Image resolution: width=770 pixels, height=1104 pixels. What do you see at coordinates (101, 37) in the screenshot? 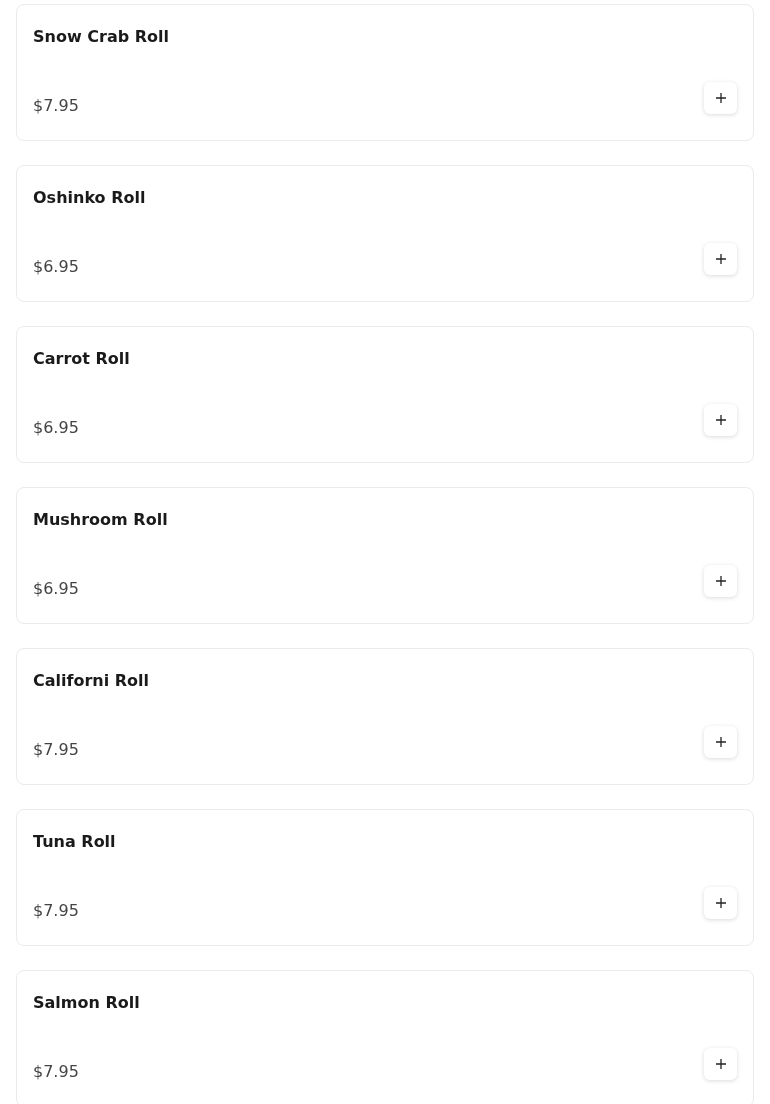
I see `item-name: Snow Crab Roll` at bounding box center [101, 37].